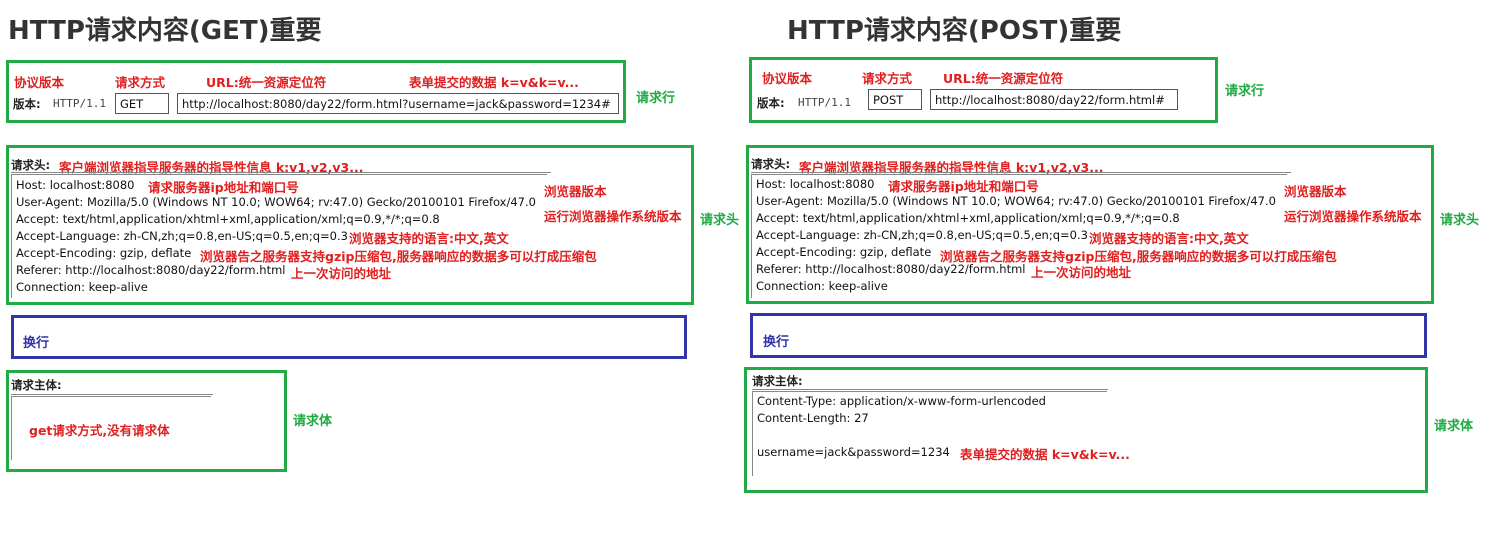 Image resolution: width=1507 pixels, height=534 pixels. I want to click on get-headers-caption: 请求头:, so click(31, 165).